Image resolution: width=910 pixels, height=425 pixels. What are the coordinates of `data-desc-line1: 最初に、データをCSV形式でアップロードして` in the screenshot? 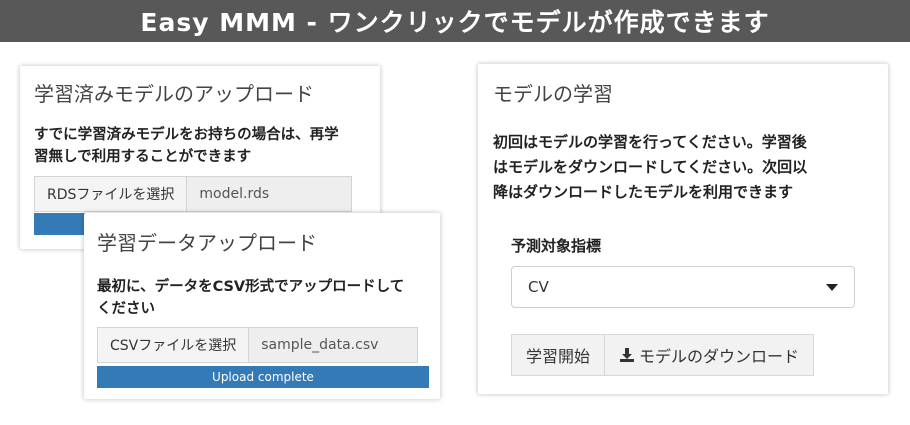 It's located at (251, 287).